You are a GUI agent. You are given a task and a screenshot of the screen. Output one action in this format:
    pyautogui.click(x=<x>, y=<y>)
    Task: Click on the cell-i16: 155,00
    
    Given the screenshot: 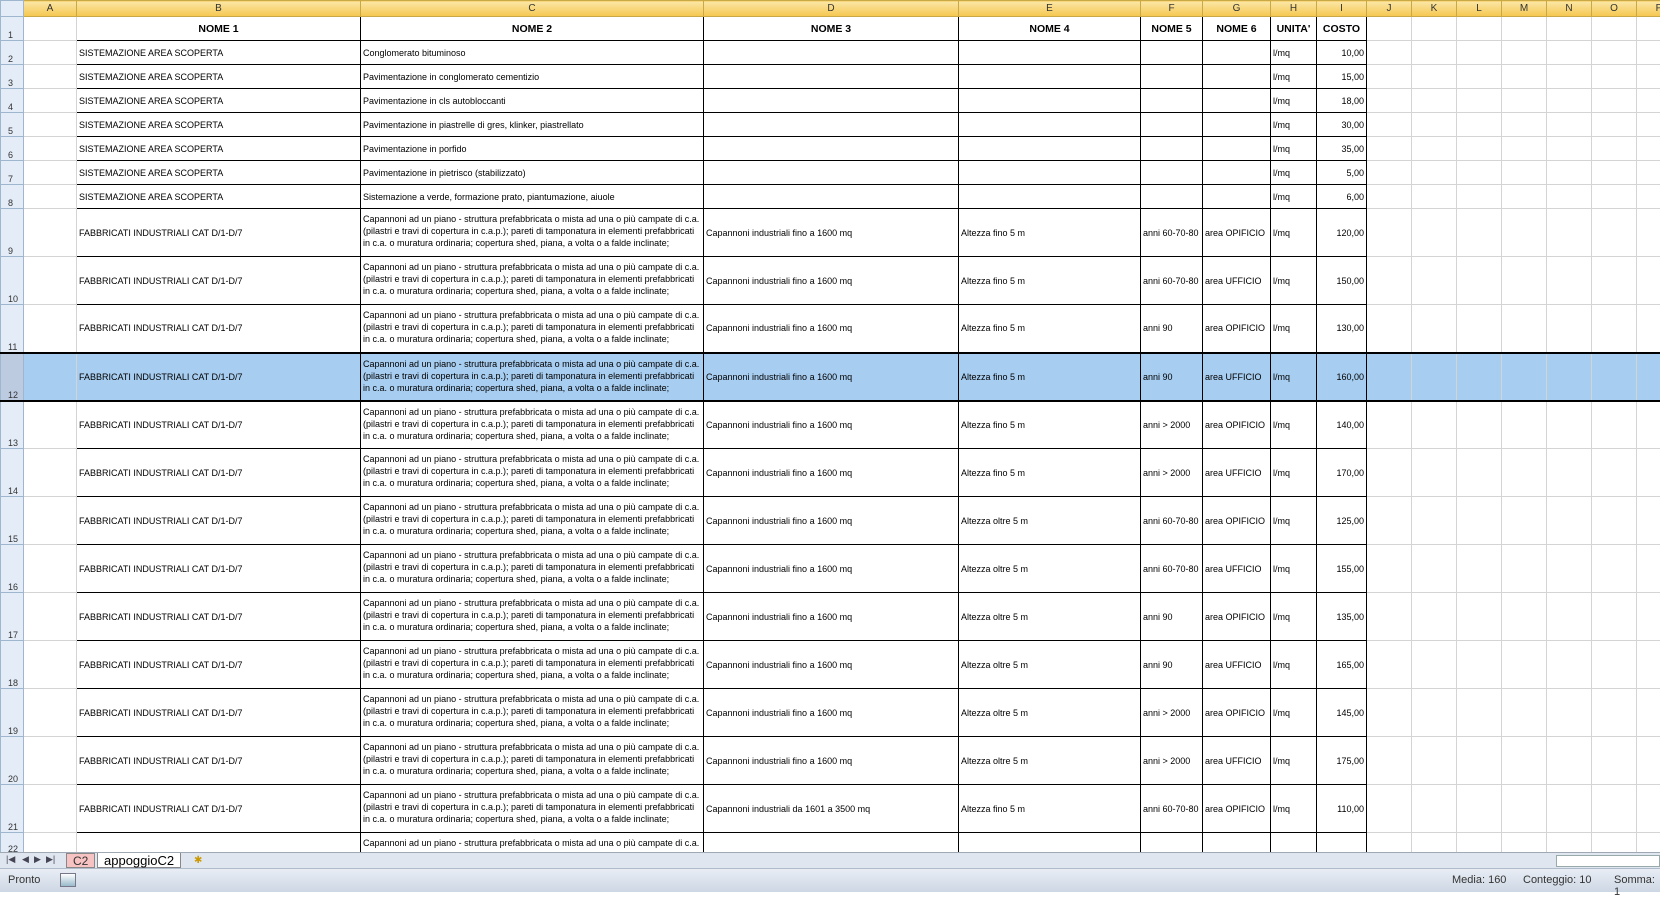 What is the action you would take?
    pyautogui.click(x=1342, y=569)
    